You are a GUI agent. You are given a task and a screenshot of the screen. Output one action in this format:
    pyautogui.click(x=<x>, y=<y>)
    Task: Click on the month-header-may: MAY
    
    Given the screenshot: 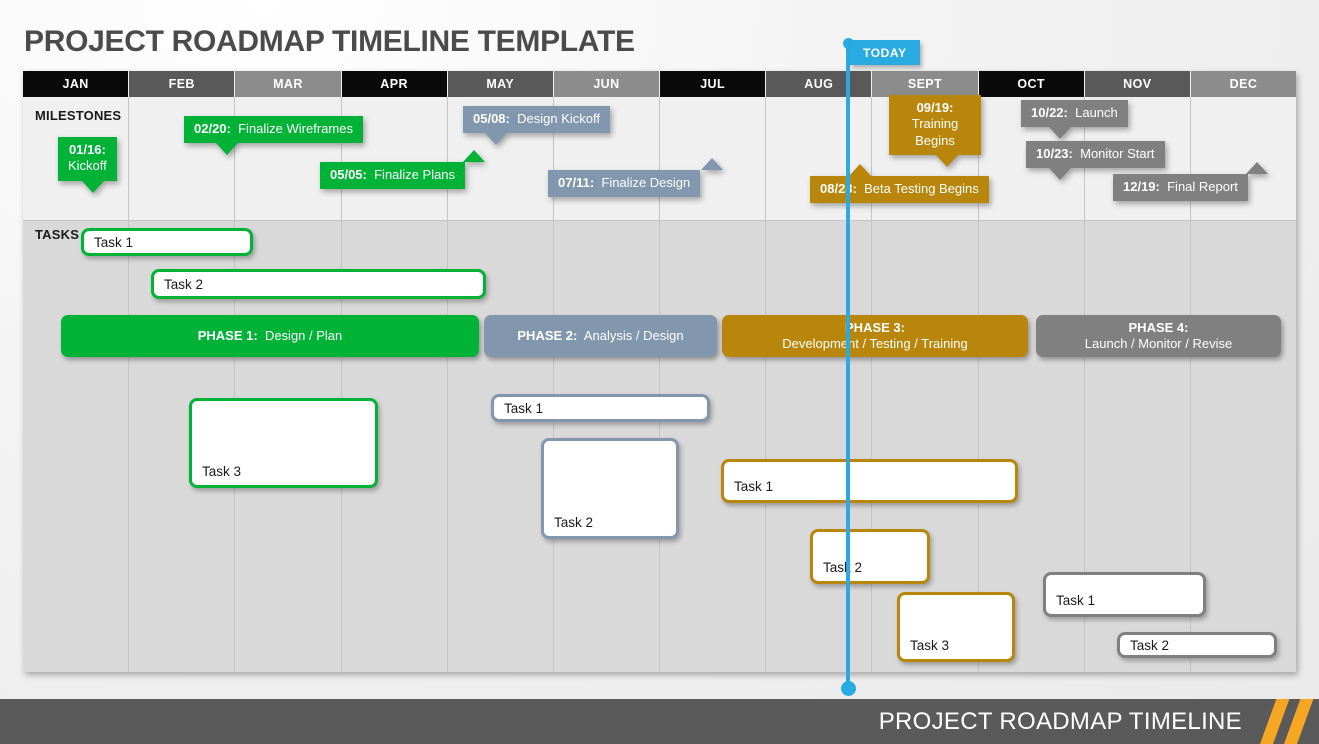 What is the action you would take?
    pyautogui.click(x=500, y=84)
    